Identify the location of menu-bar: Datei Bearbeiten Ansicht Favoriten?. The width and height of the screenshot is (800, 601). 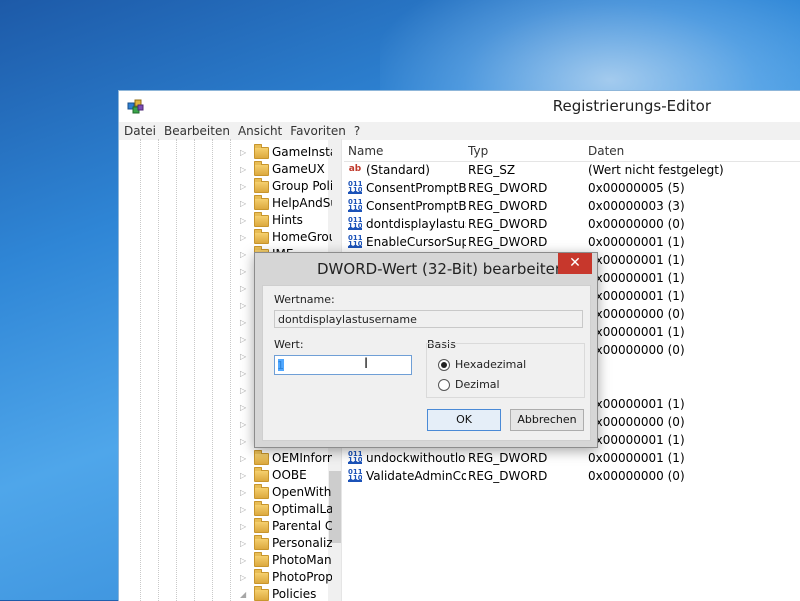
(459, 131).